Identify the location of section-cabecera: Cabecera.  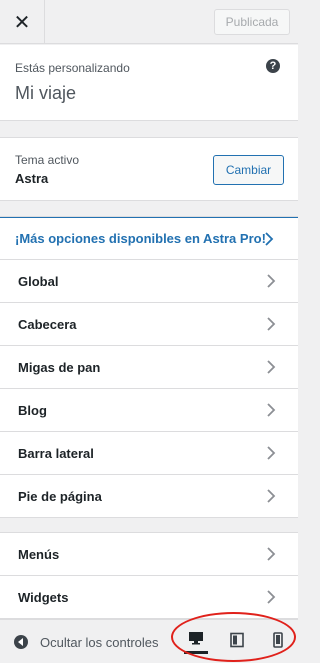
(149, 324).